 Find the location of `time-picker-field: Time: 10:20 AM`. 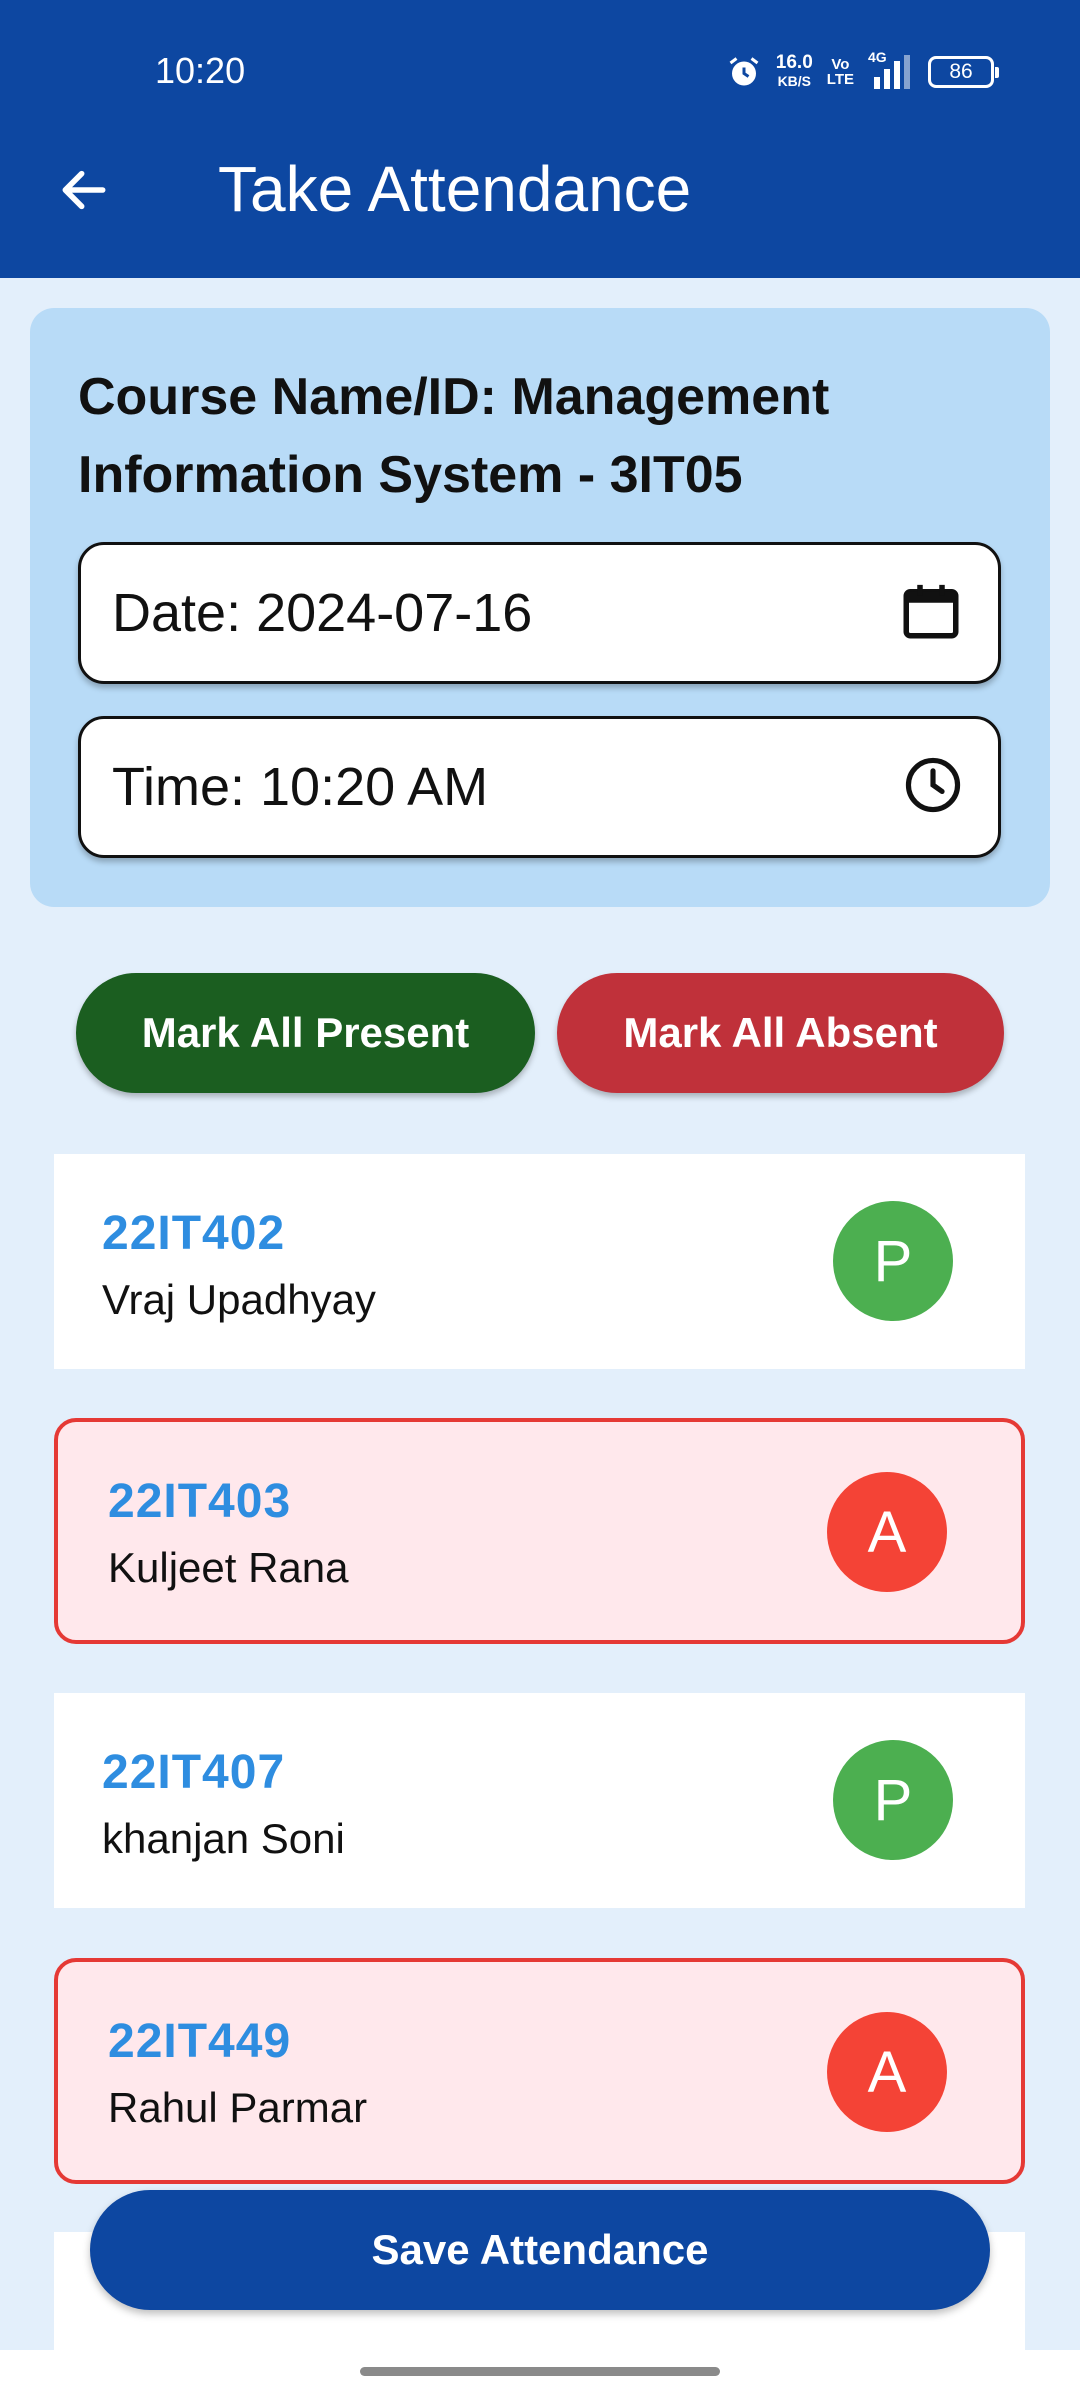

time-picker-field: Time: 10:20 AM is located at coordinates (539, 787).